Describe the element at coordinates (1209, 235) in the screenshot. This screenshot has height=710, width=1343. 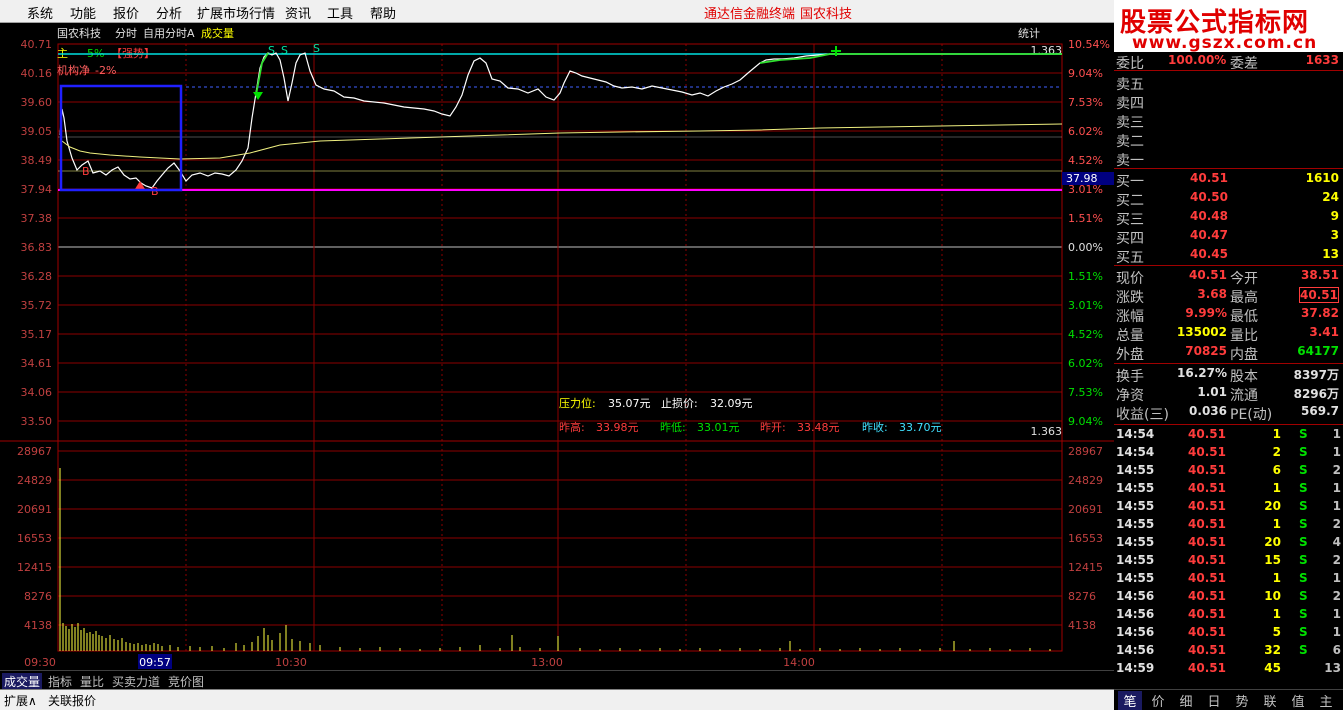
I see `bid-price: 40.47` at that location.